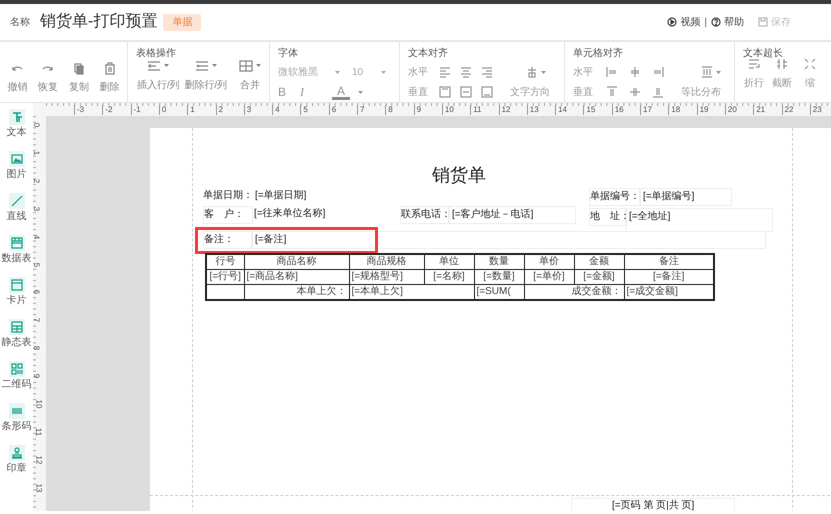 This screenshot has width=831, height=514. I want to click on field-label: 单据日期：, so click(228, 195).